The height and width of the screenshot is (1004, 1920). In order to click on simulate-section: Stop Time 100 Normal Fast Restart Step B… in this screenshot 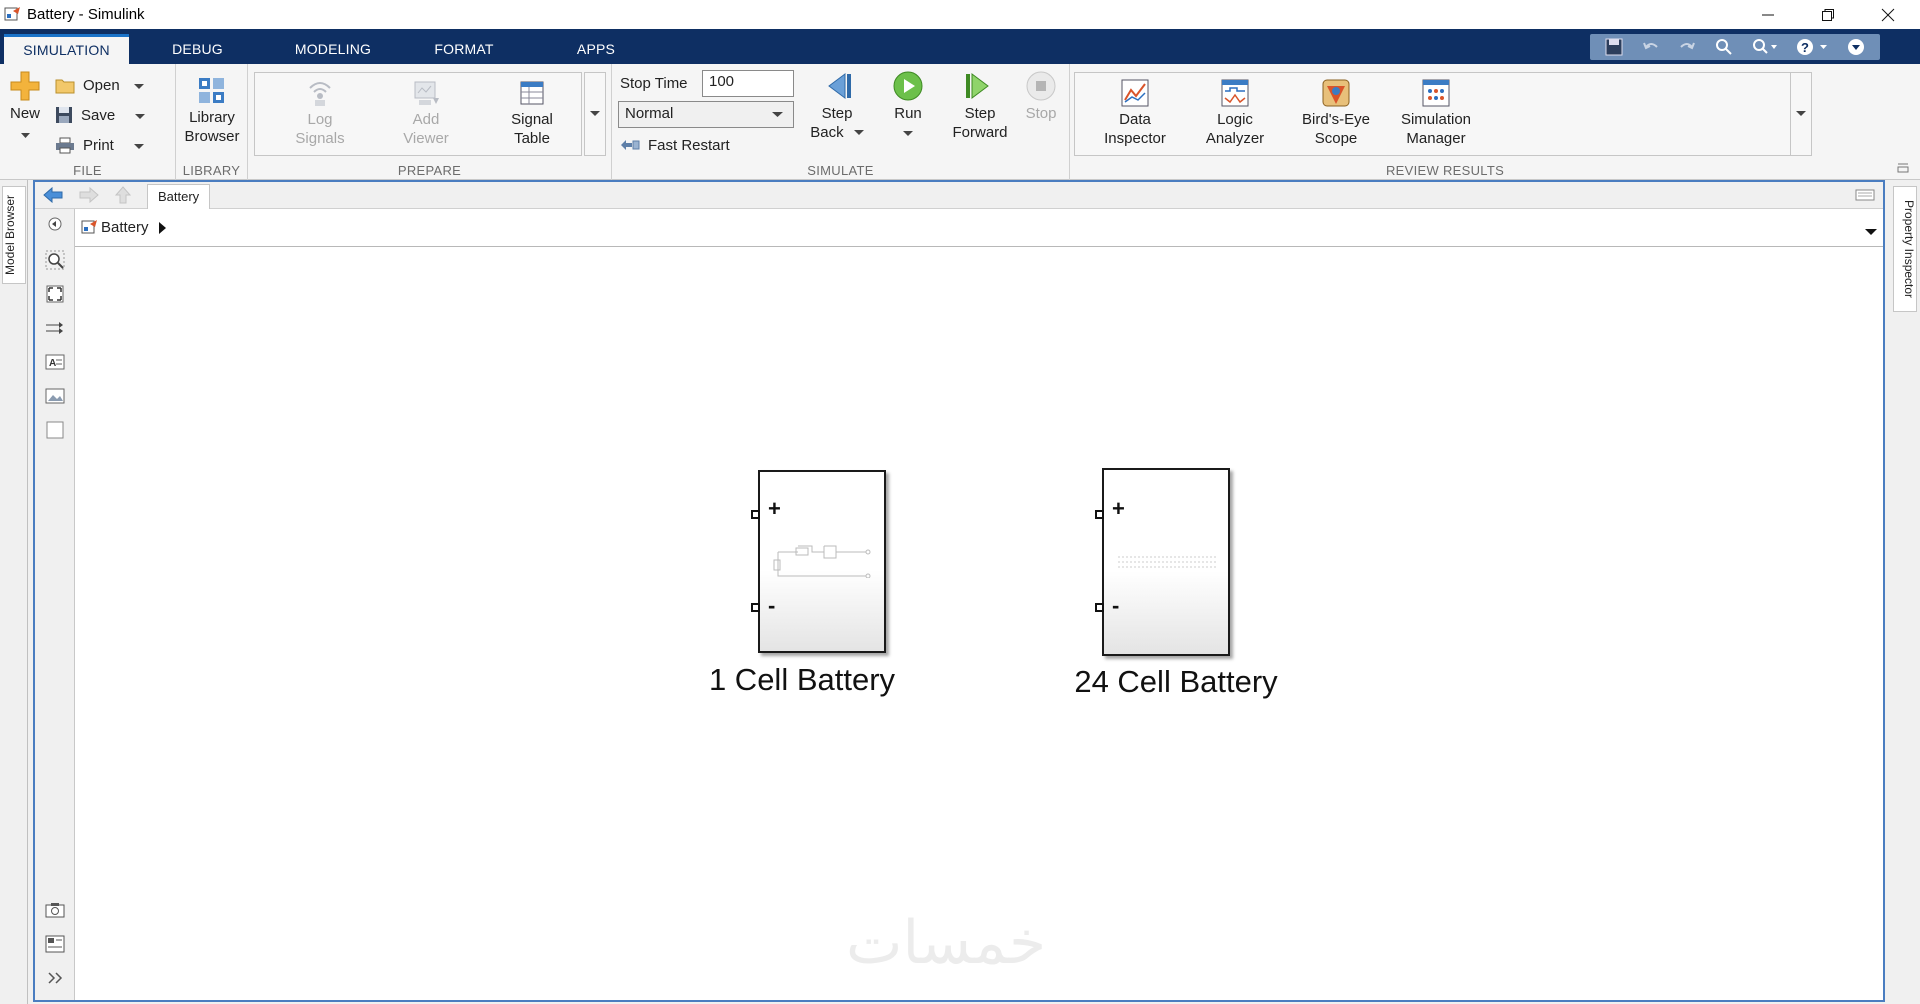, I will do `click(841, 122)`.